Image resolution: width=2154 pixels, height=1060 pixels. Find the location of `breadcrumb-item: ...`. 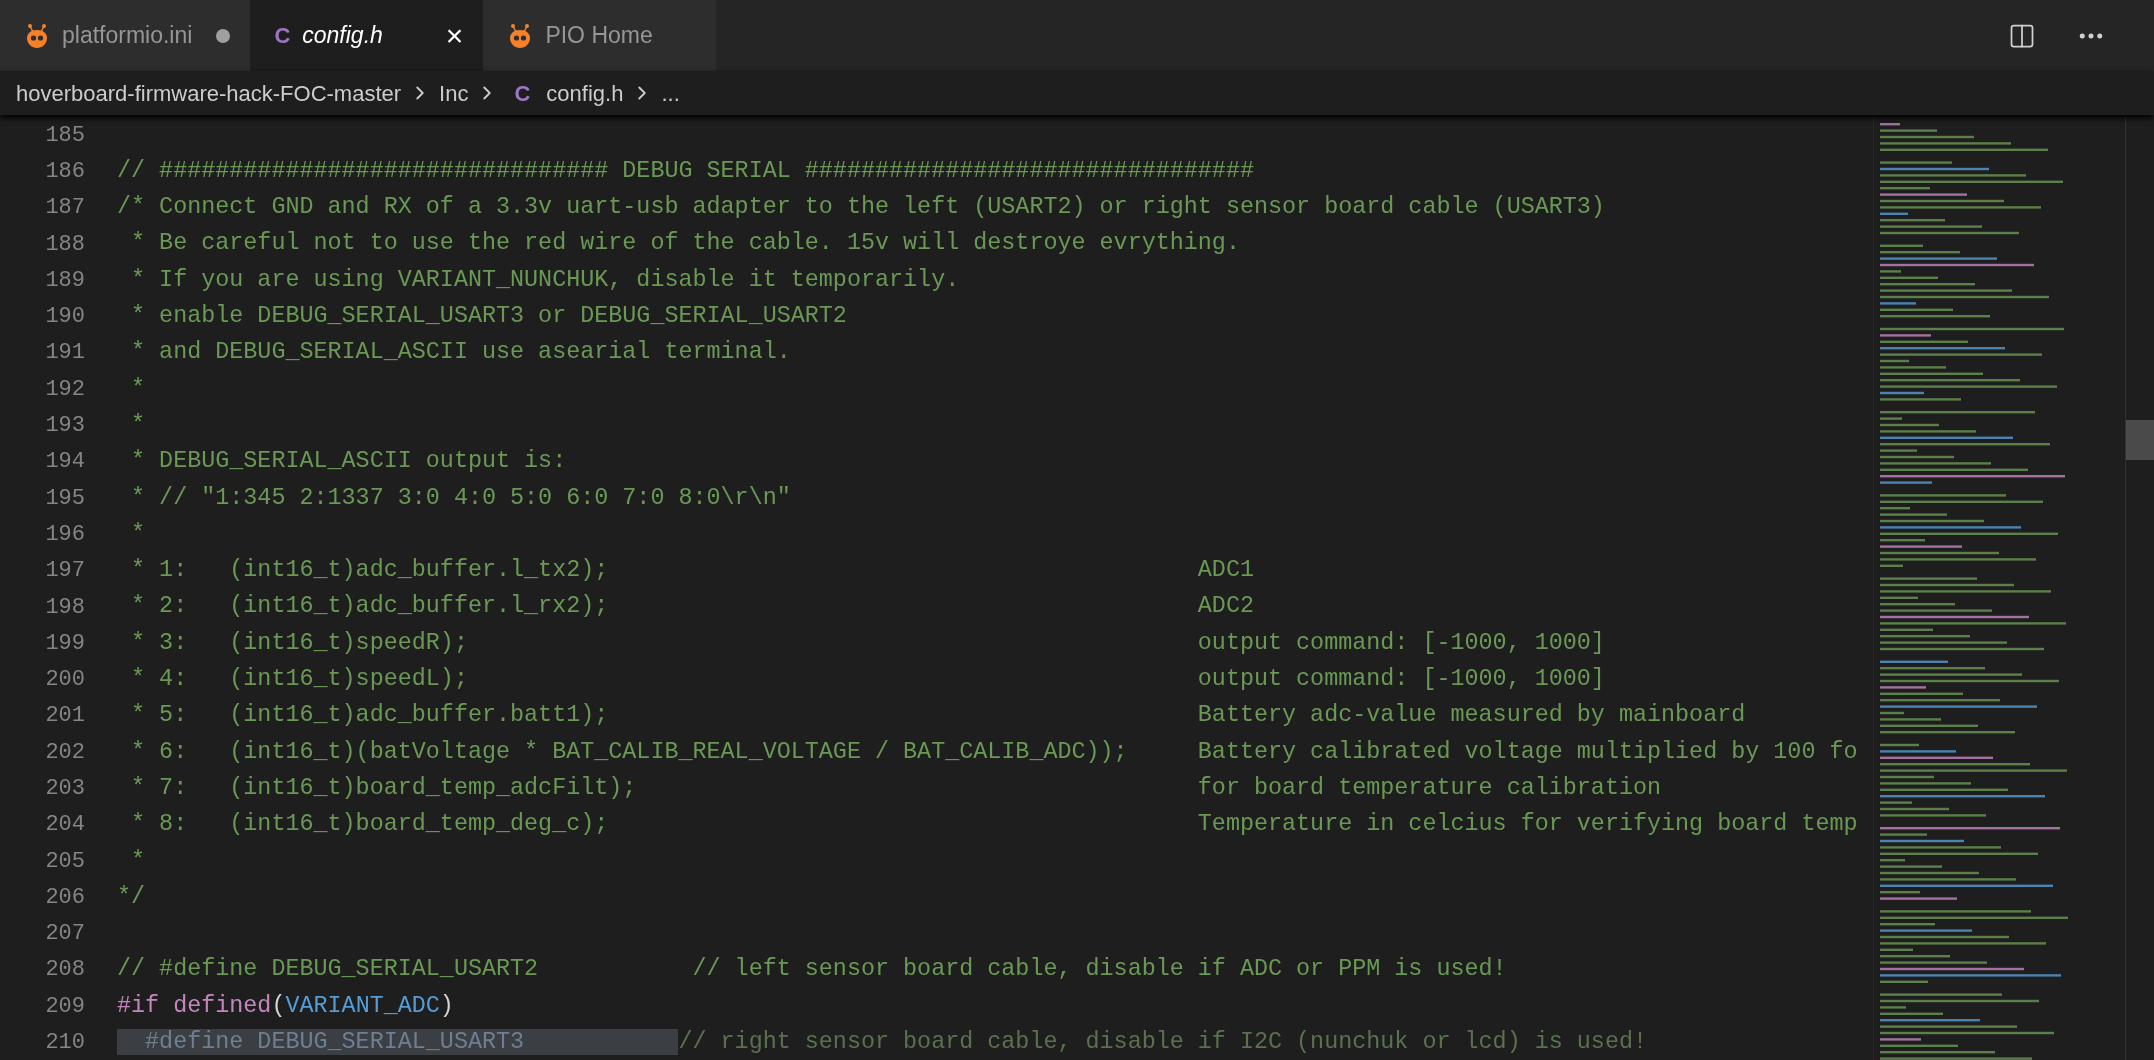

breadcrumb-item: ... is located at coordinates (670, 93).